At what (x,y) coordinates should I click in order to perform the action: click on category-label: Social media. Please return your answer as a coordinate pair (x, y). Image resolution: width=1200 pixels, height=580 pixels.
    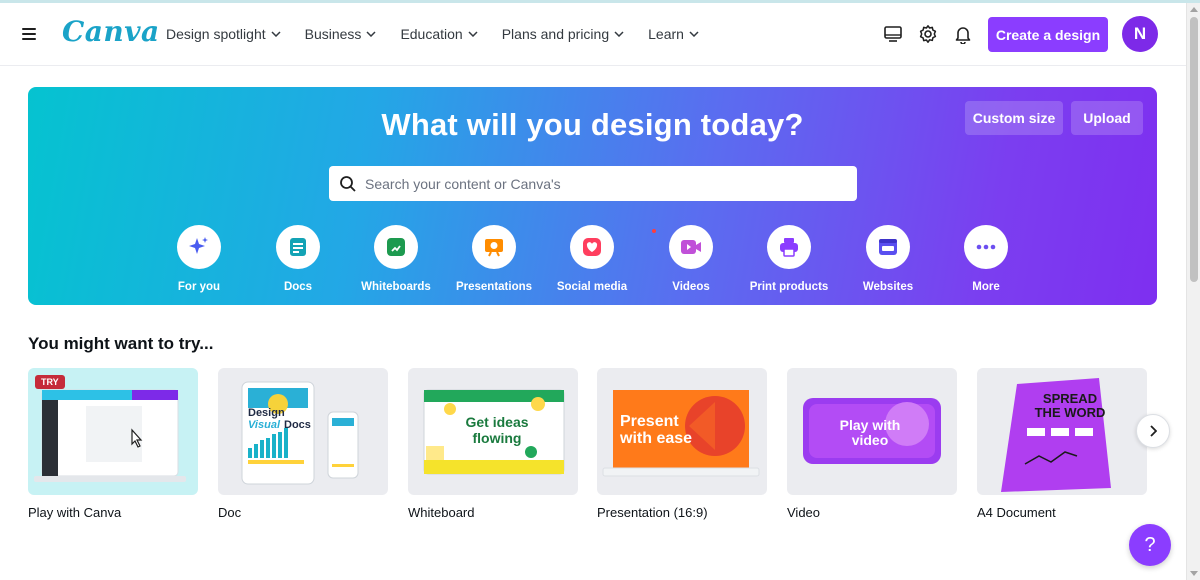
    Looking at the image, I should click on (592, 287).